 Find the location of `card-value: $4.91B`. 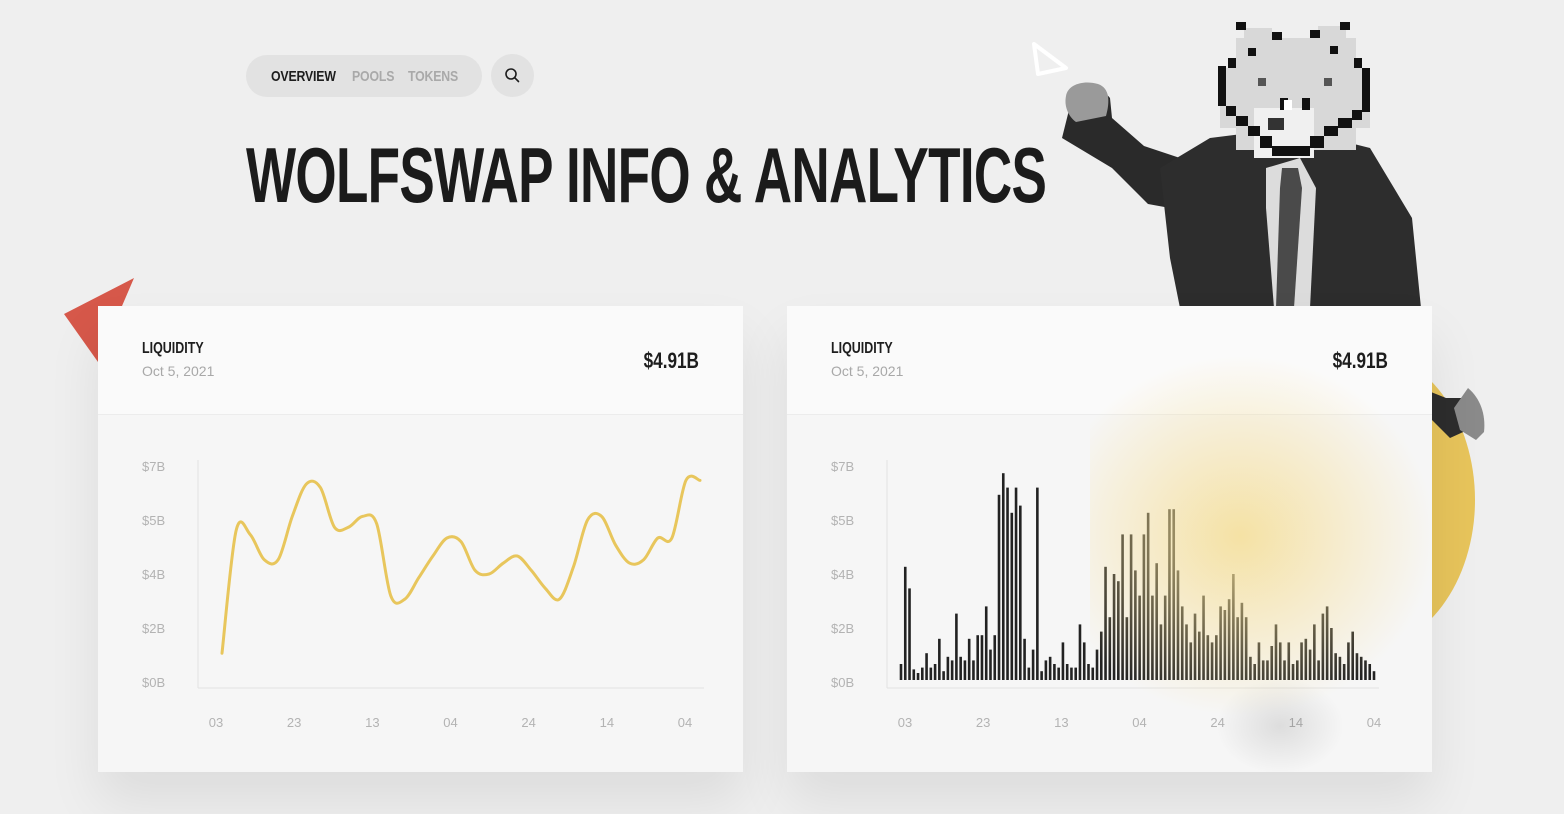

card-value: $4.91B is located at coordinates (671, 360).